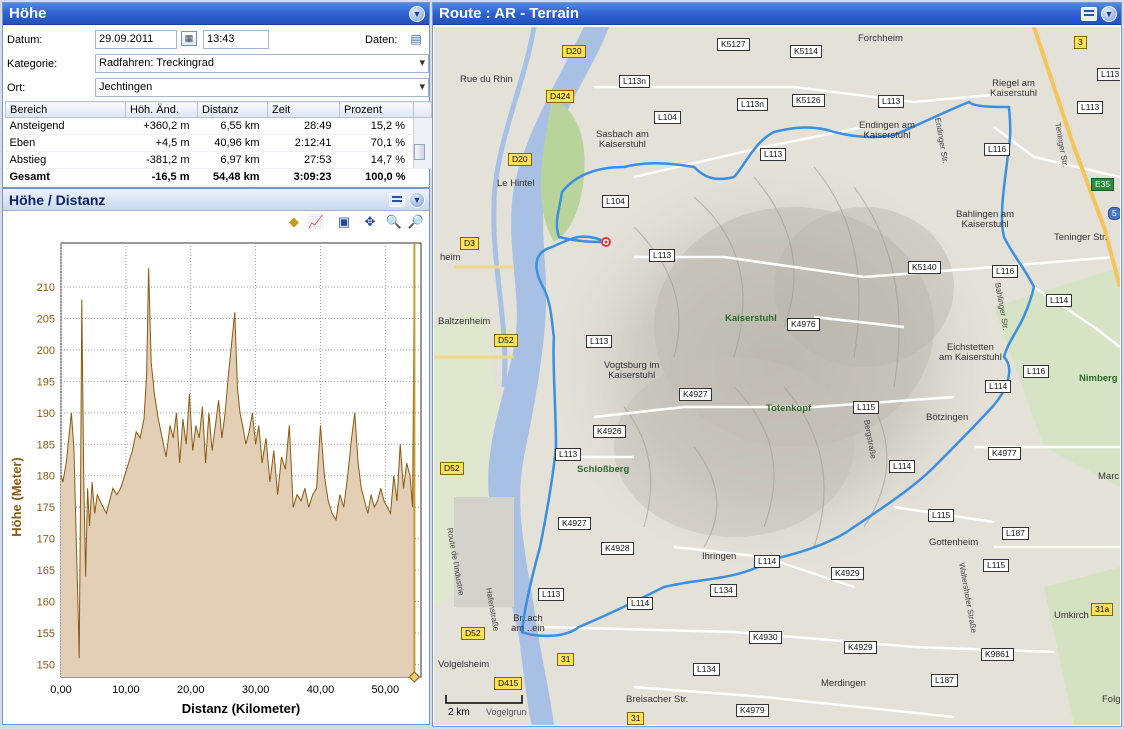 This screenshot has height=729, width=1124. Describe the element at coordinates (232, 143) in the screenshot. I see `cell: 40,96 km` at that location.